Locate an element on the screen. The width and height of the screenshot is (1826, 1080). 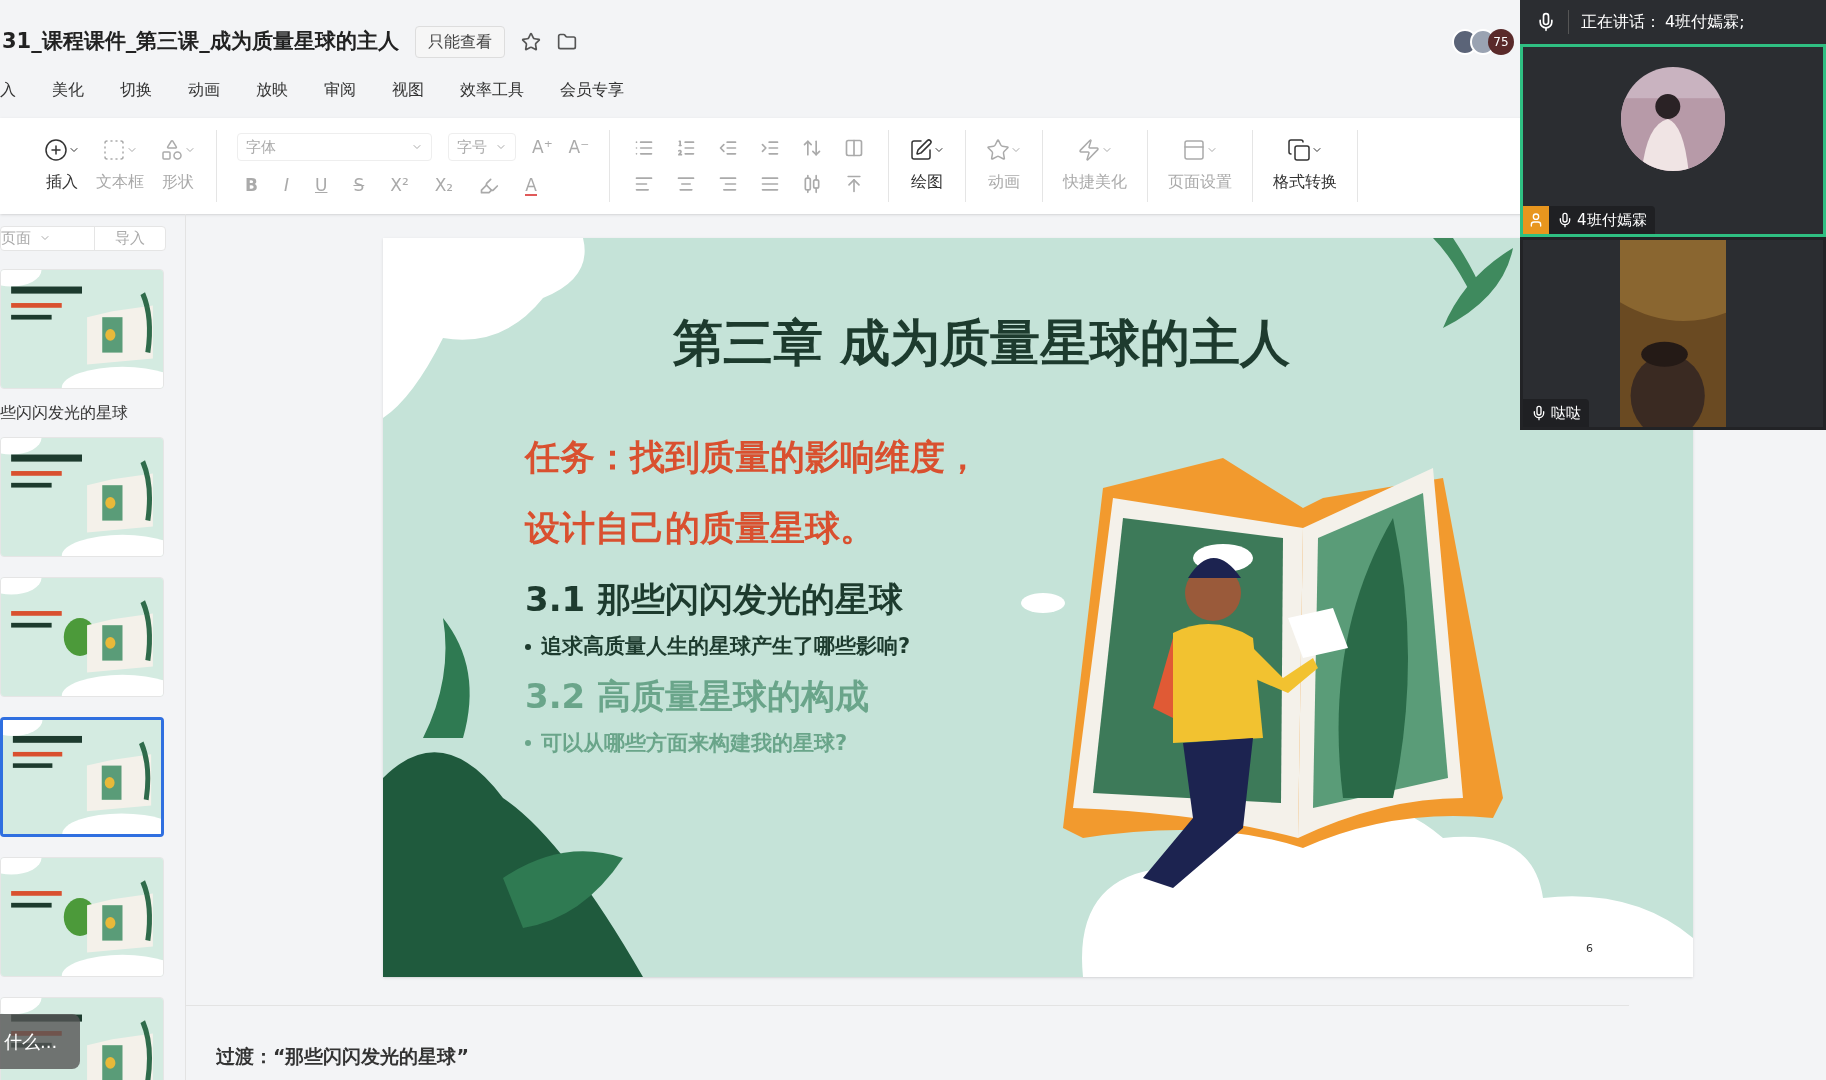
menu-item: 动画 is located at coordinates (204, 90).